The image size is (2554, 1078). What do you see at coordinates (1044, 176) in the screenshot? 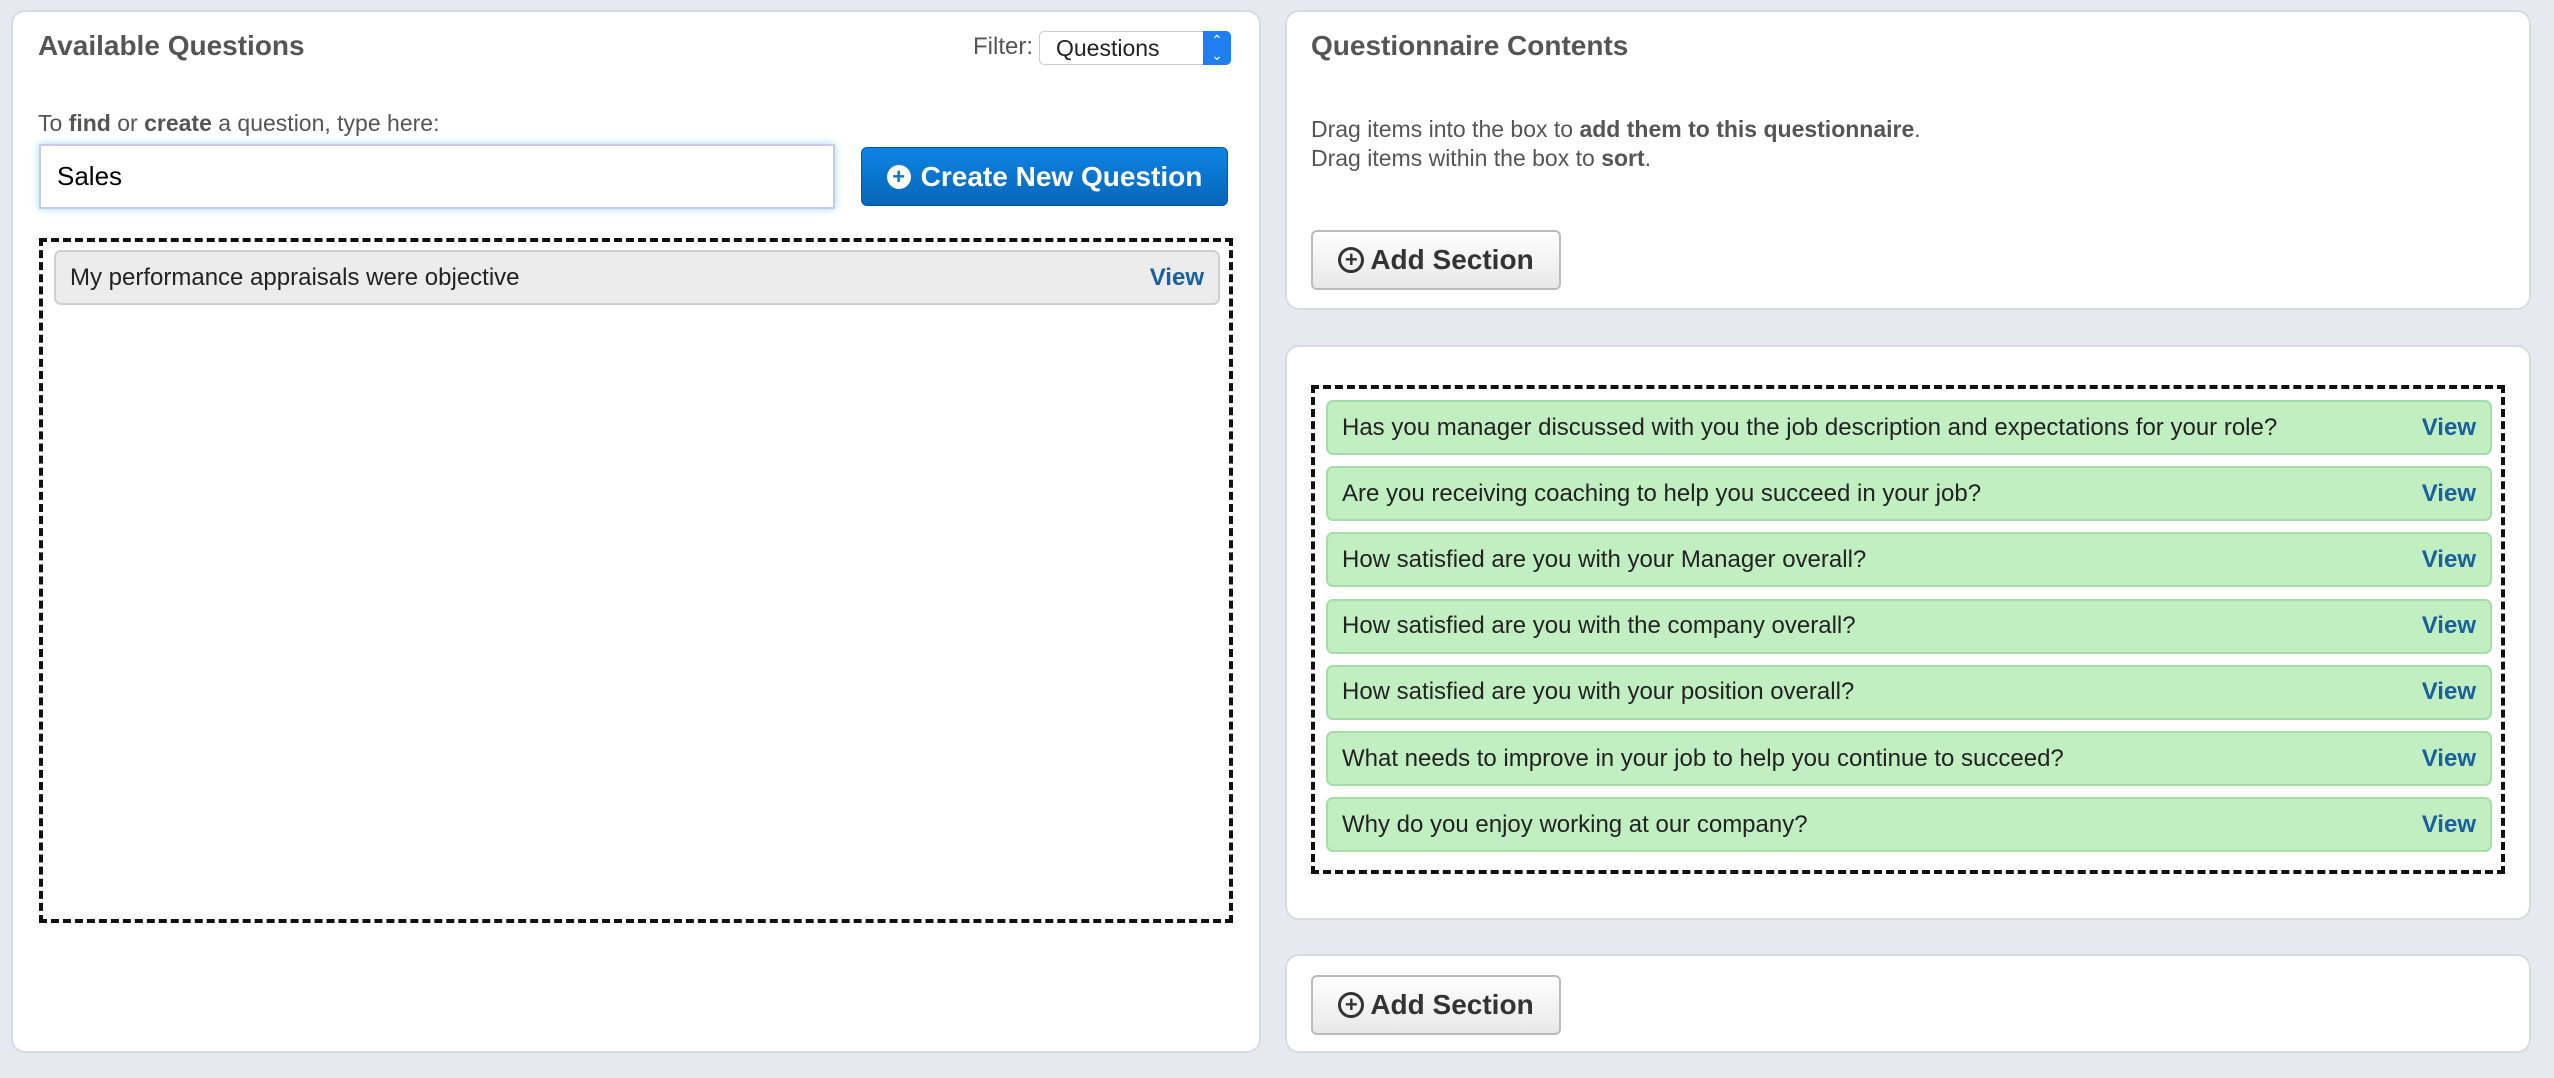
I see `create-new-question-button: + Create New Question` at bounding box center [1044, 176].